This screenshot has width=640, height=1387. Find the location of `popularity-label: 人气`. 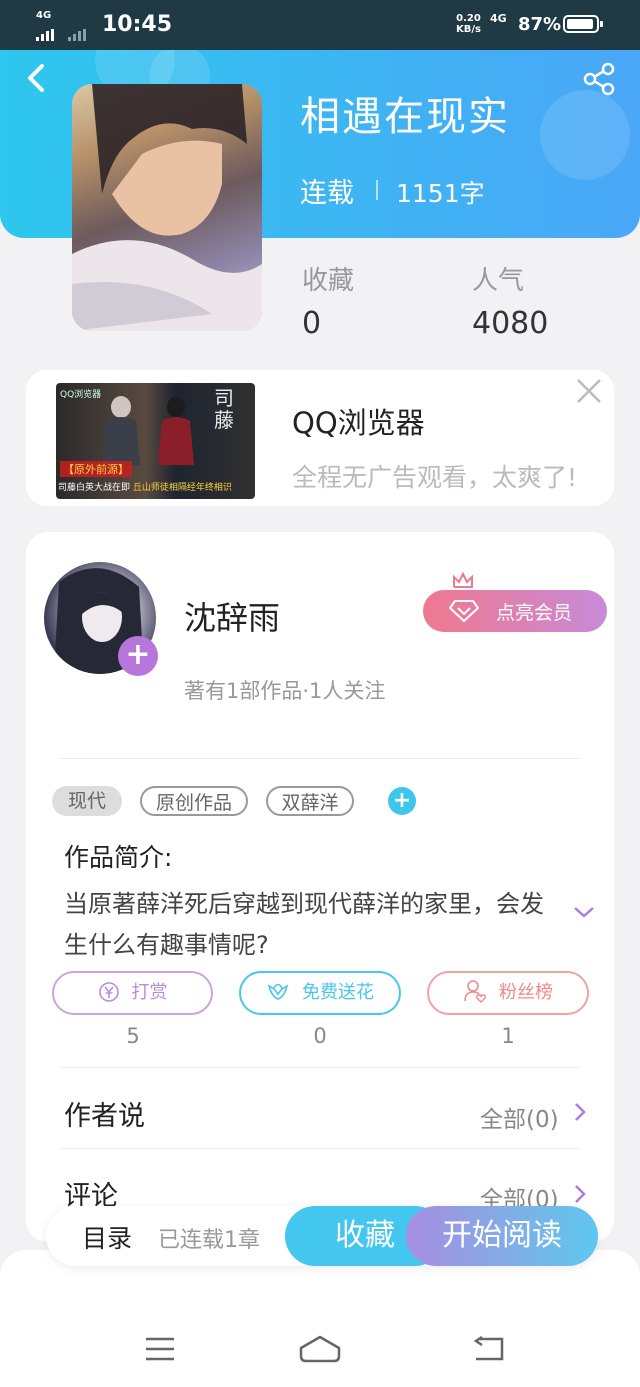

popularity-label: 人气 is located at coordinates (498, 281).